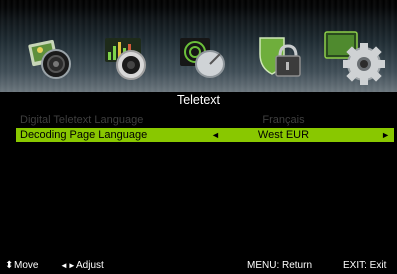 The height and width of the screenshot is (274, 397). What do you see at coordinates (283, 120) in the screenshot?
I see `menu-item-value: Français` at bounding box center [283, 120].